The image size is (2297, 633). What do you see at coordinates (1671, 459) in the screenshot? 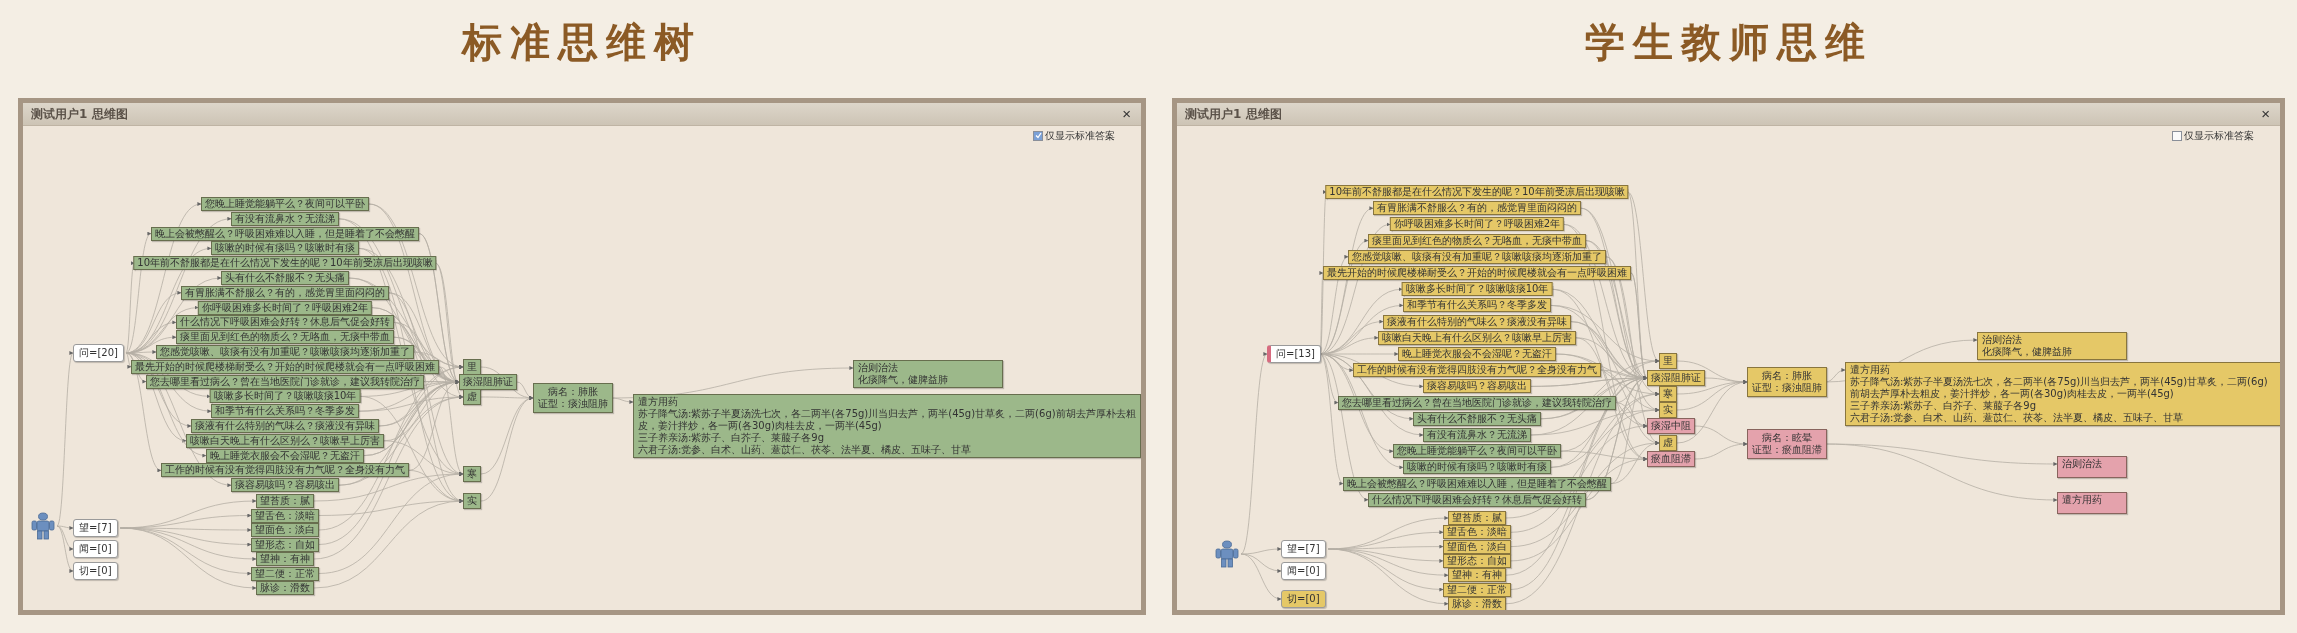
I see `syndrome-node: 瘀血阻滞` at bounding box center [1671, 459].